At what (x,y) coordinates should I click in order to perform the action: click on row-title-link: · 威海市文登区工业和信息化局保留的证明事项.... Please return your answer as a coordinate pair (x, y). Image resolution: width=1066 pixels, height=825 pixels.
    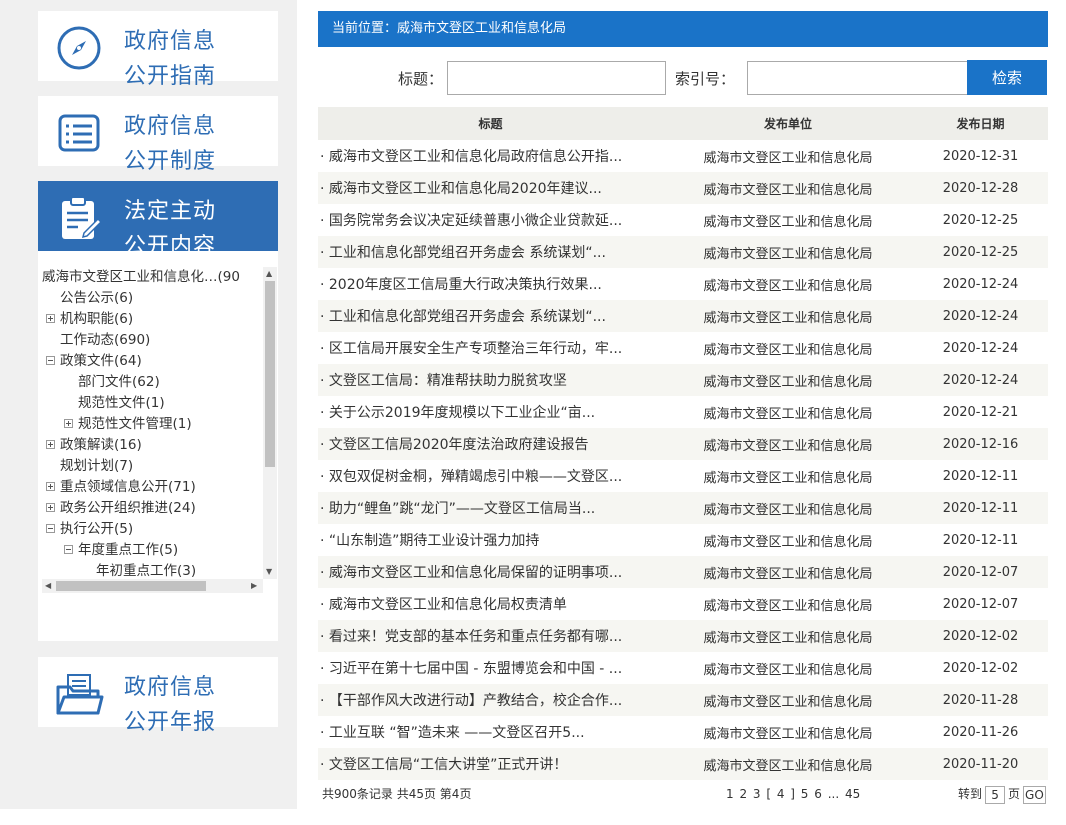
    Looking at the image, I should click on (490, 572).